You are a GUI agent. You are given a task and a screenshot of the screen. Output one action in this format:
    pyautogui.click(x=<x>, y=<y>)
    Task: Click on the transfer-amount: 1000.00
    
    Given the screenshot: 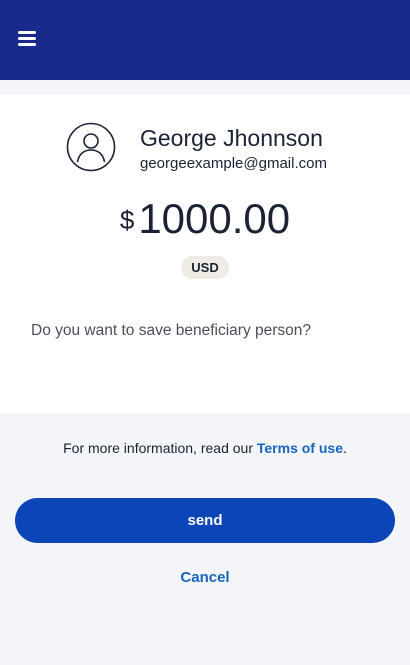 What is the action you would take?
    pyautogui.click(x=214, y=218)
    